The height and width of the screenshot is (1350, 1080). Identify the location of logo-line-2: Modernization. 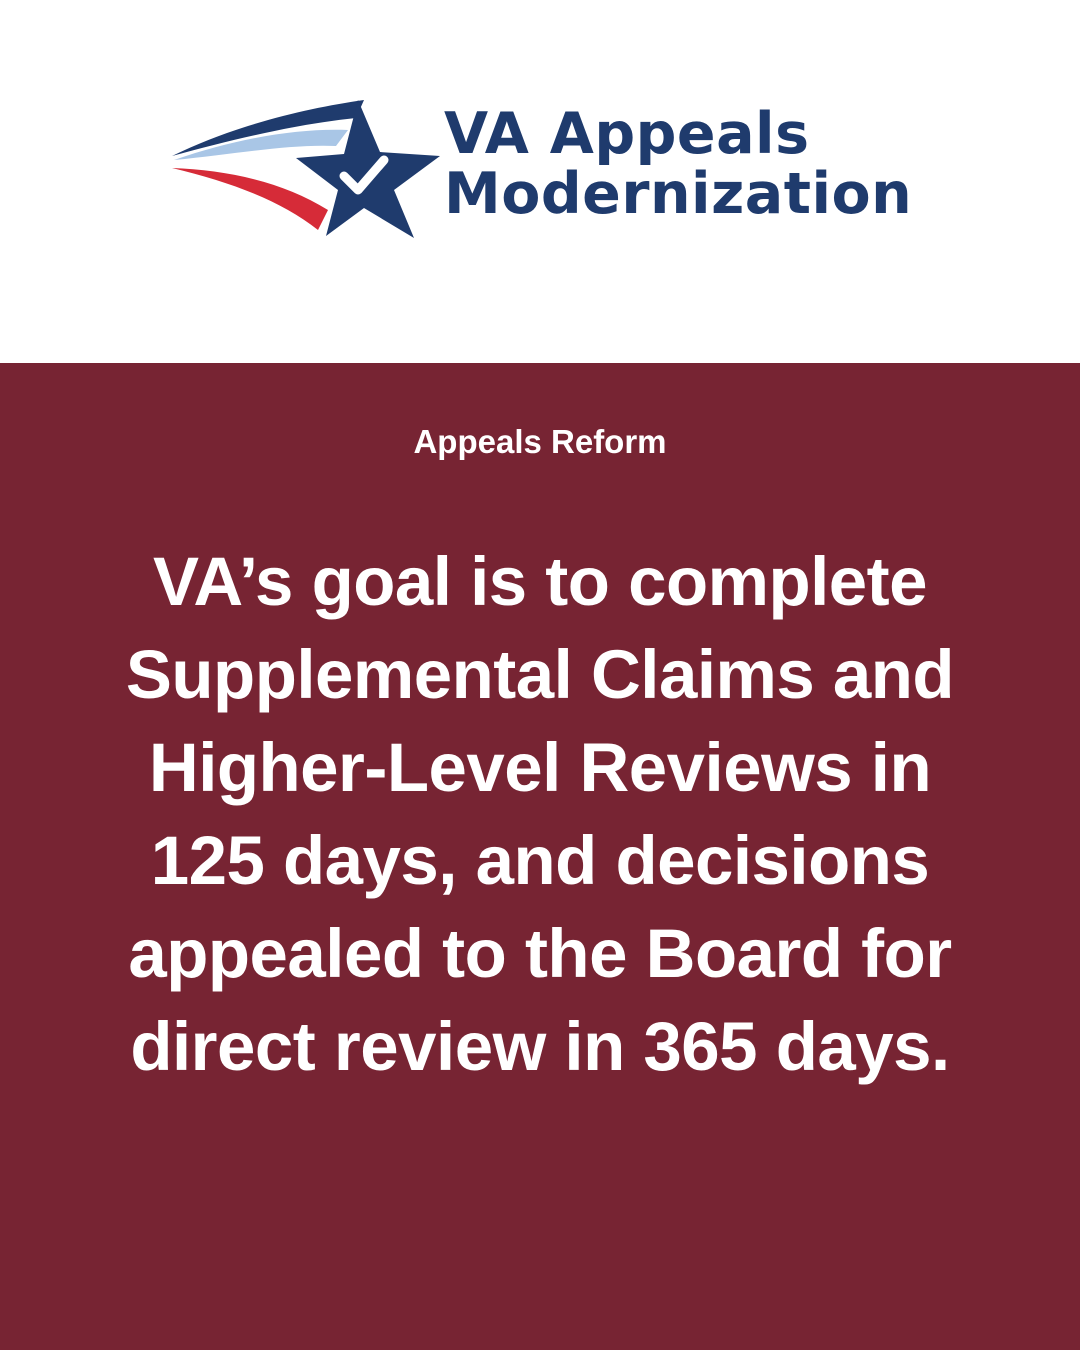
(678, 194).